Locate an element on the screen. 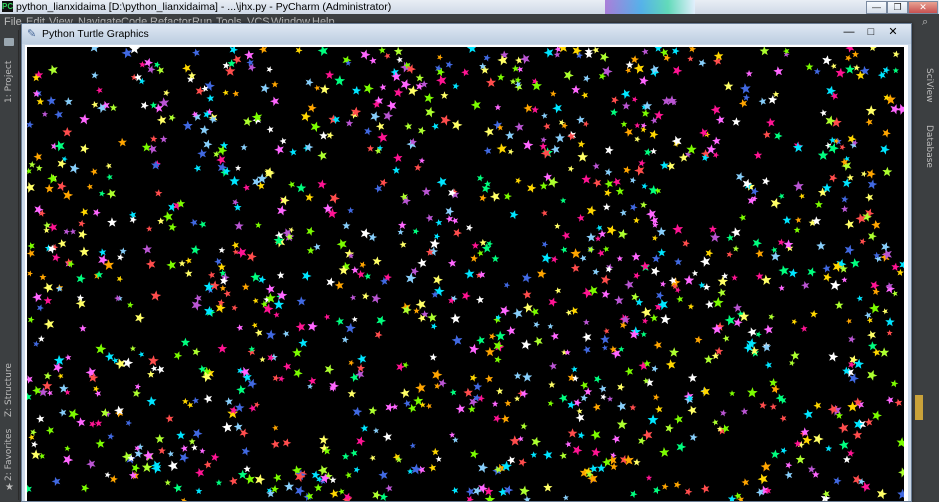  pycharm-maximize-button: ❐ is located at coordinates (897, 7).